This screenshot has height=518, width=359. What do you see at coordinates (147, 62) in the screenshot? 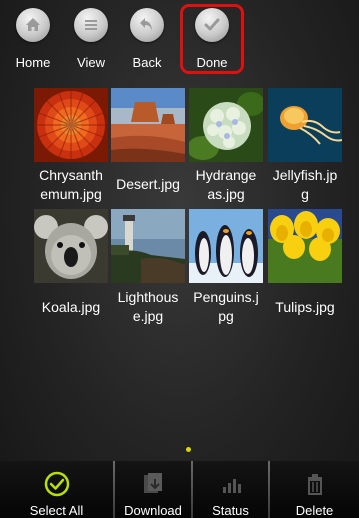
I see `back-label: Back` at bounding box center [147, 62].